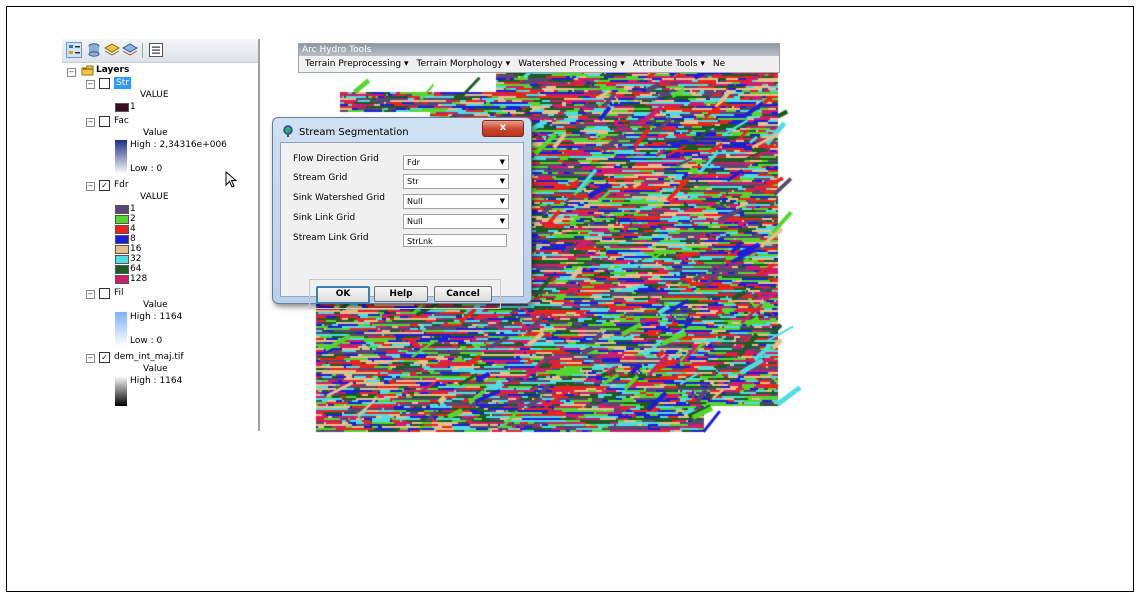 The image size is (1140, 598). What do you see at coordinates (130, 50) in the screenshot?
I see `list-by-selection-icon` at bounding box center [130, 50].